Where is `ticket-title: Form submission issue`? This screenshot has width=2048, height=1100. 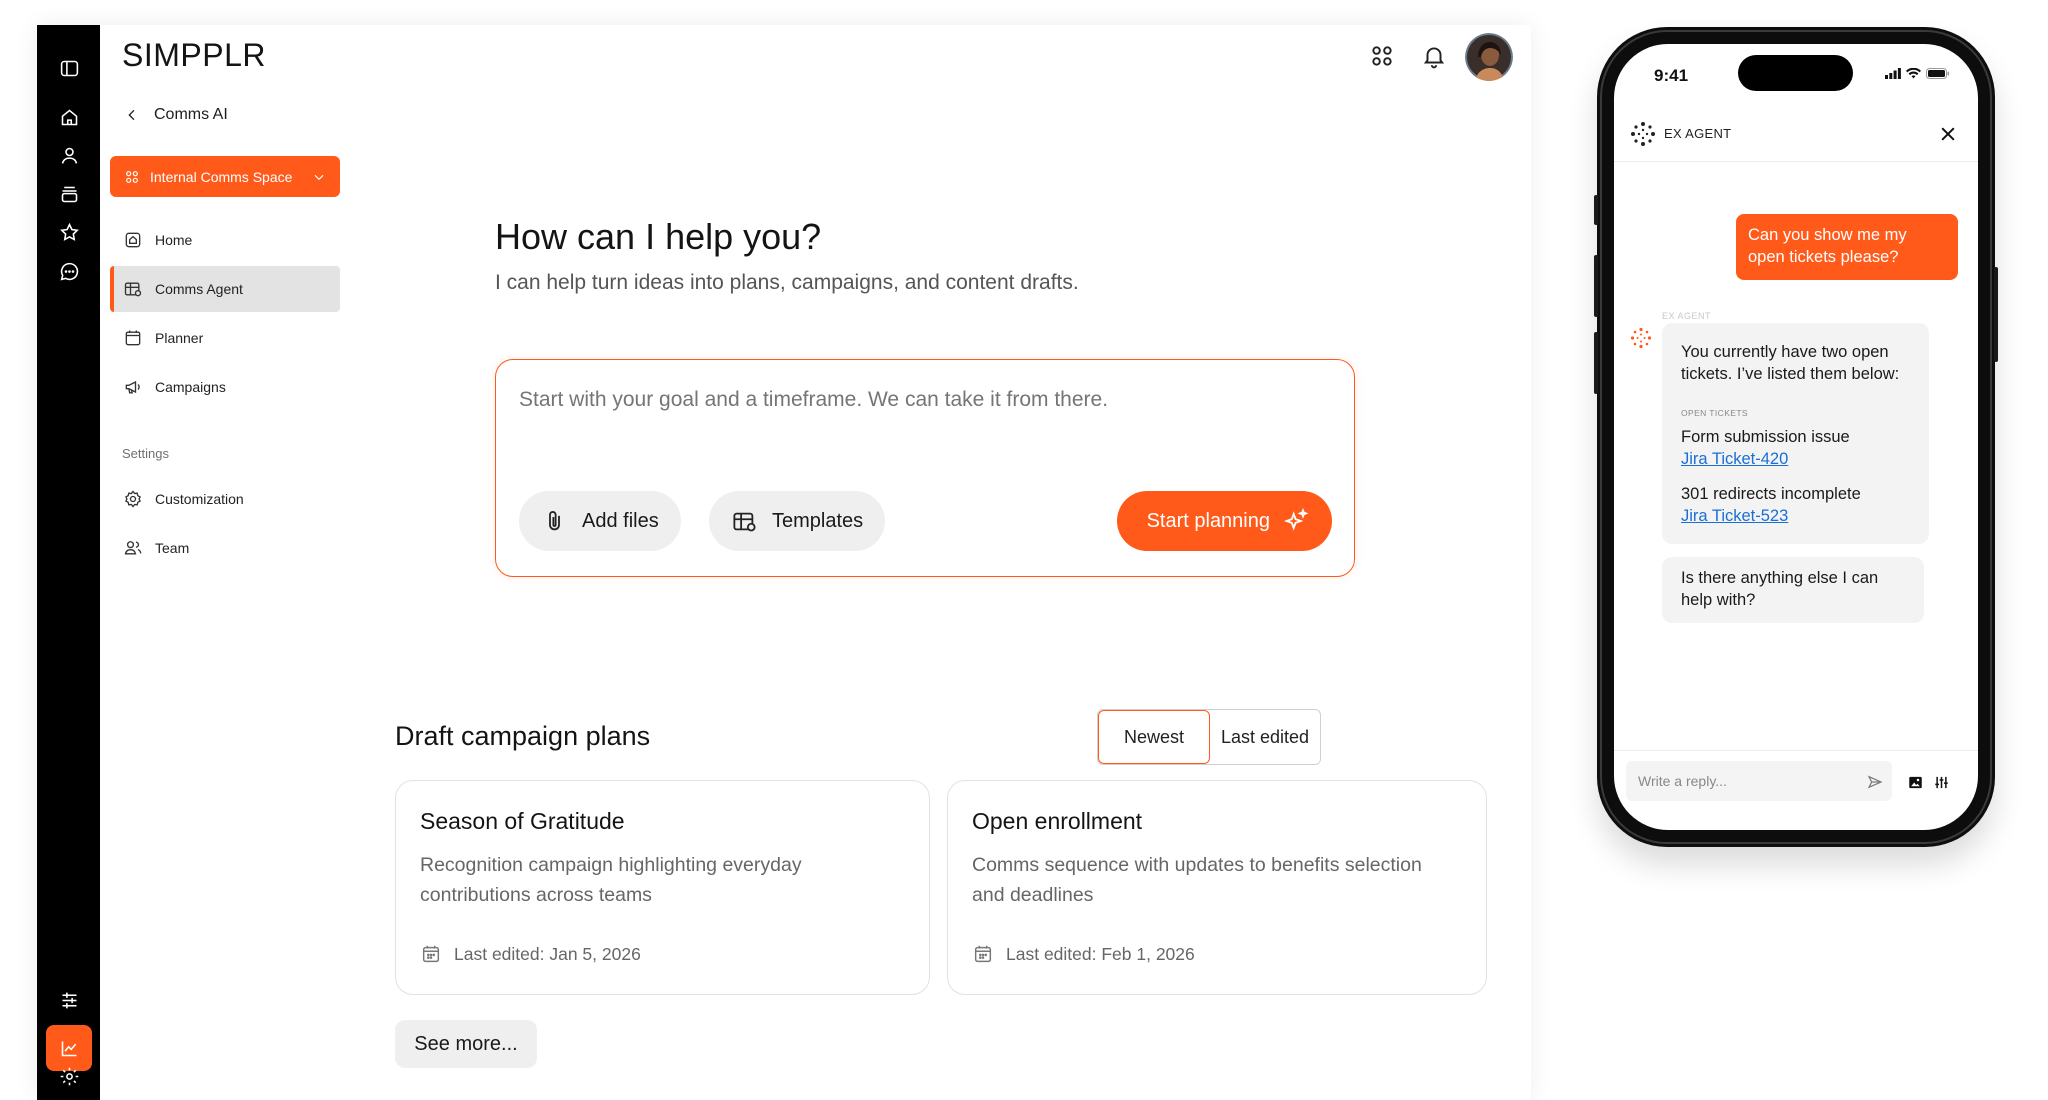
ticket-title: Form submission issue is located at coordinates (1765, 437).